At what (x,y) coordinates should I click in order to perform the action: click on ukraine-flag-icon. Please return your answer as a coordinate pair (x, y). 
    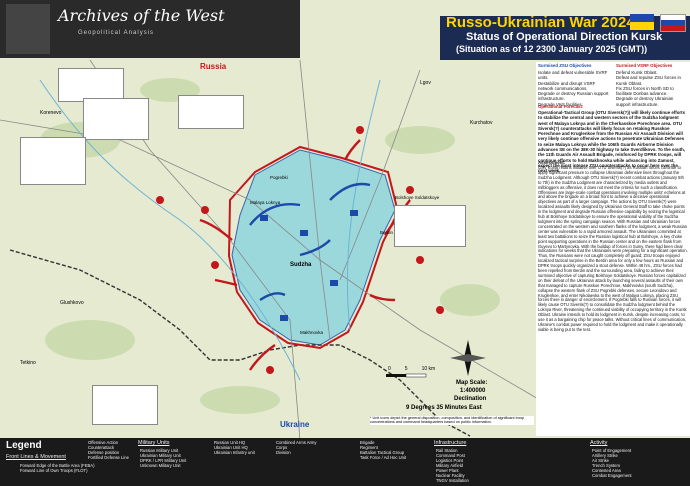
    Looking at the image, I should click on (642, 22).